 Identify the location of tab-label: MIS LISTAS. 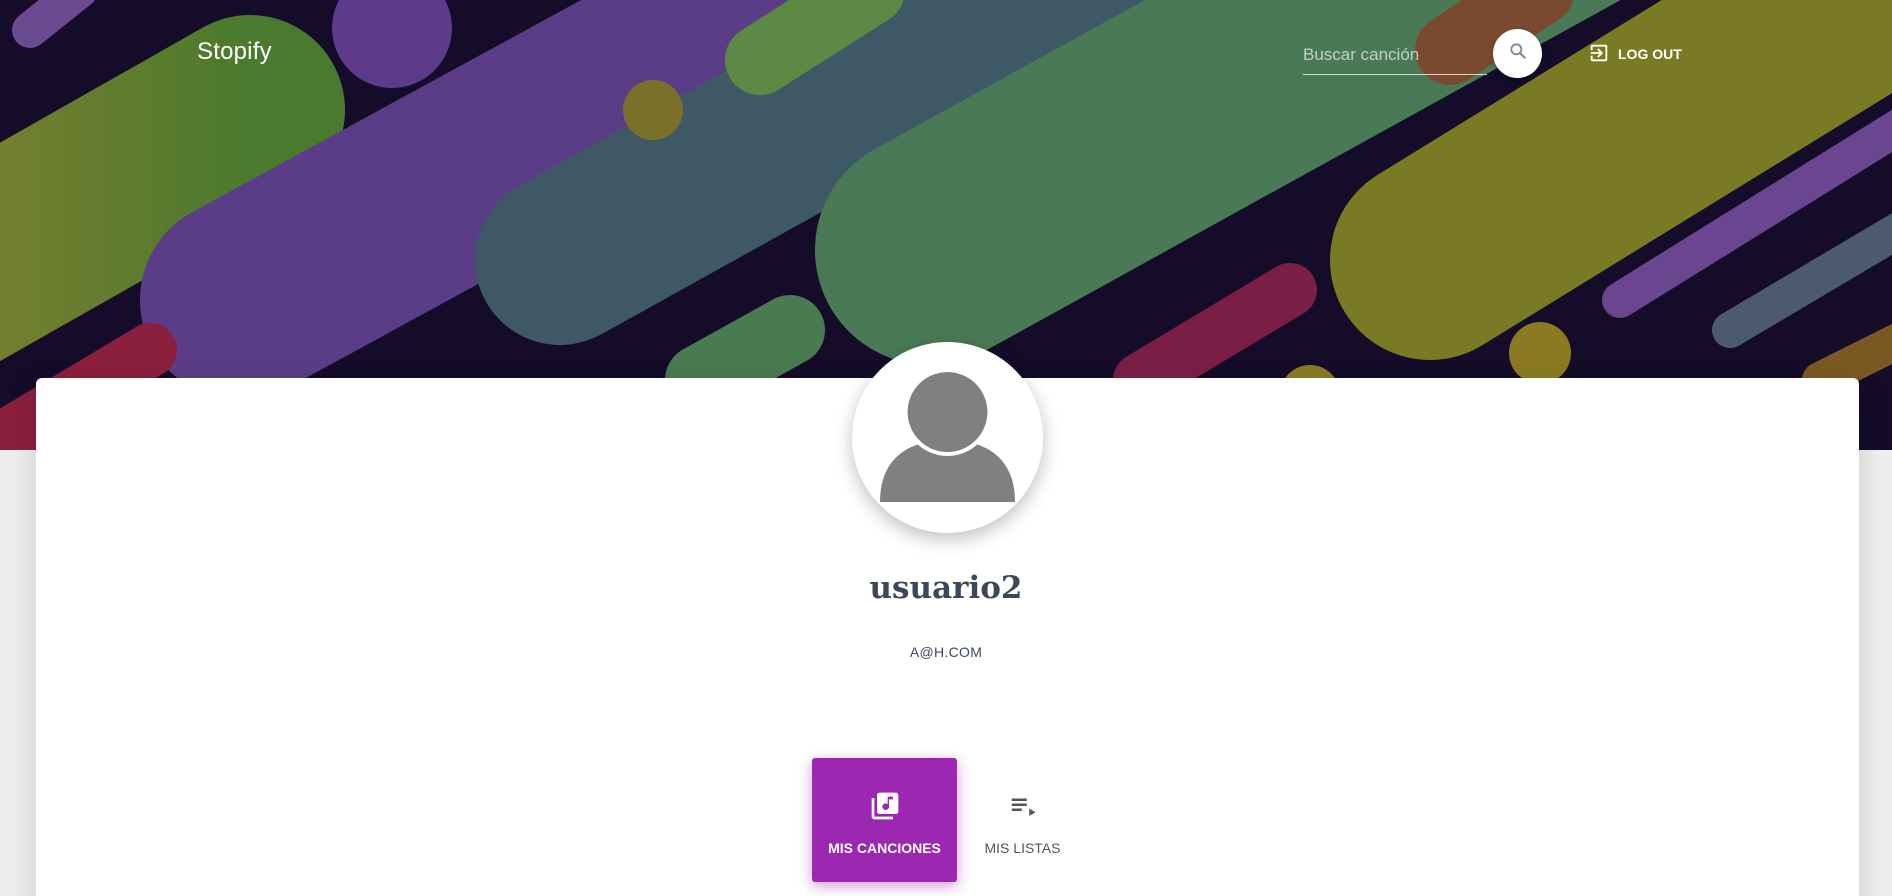
(1022, 848).